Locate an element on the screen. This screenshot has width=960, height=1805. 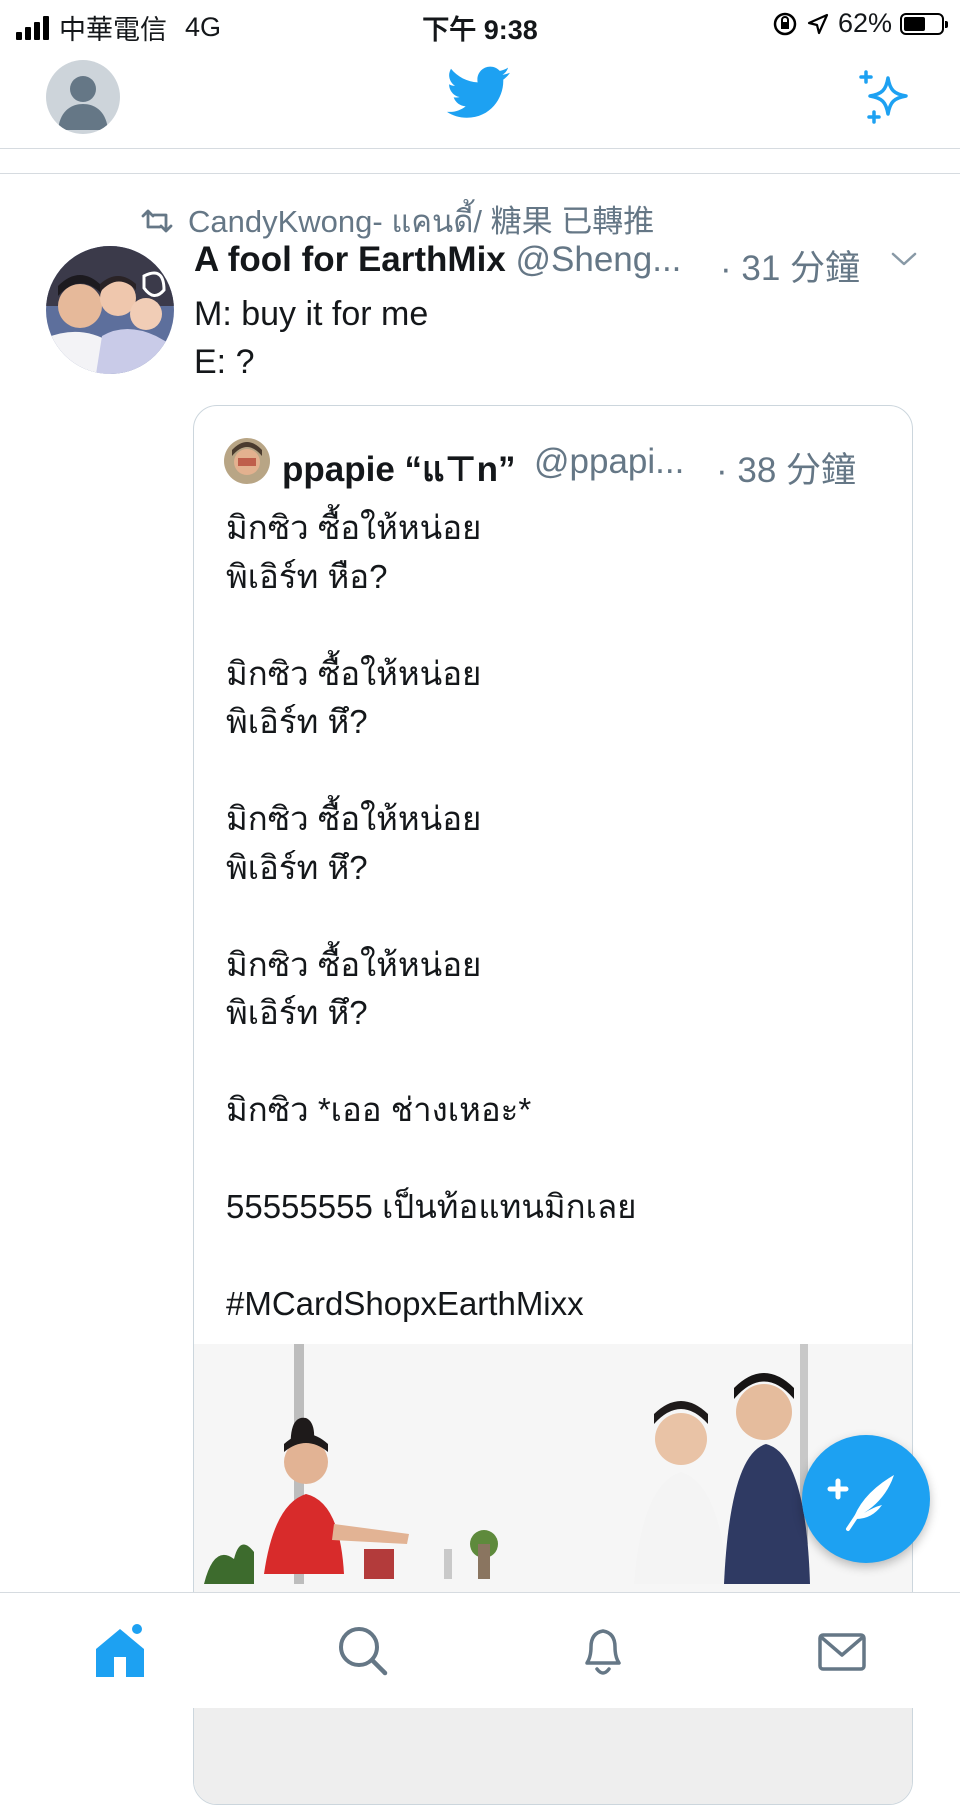
notifications-bell-icon is located at coordinates (603, 1652).